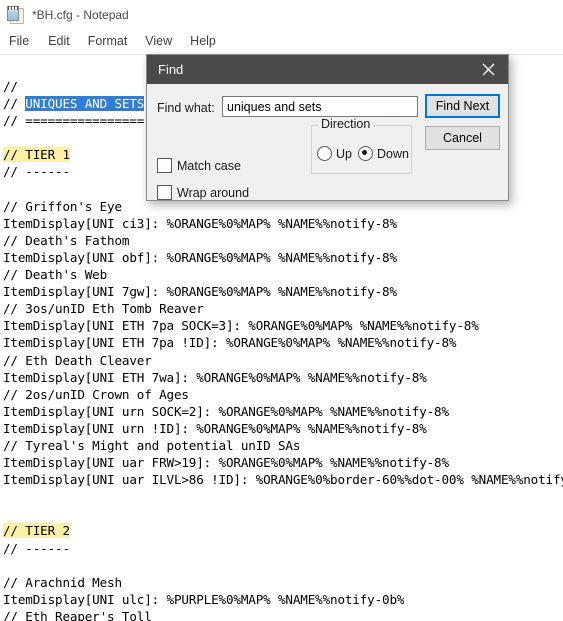  Describe the element at coordinates (203, 41) in the screenshot. I see `menu-item-help: Help` at that location.